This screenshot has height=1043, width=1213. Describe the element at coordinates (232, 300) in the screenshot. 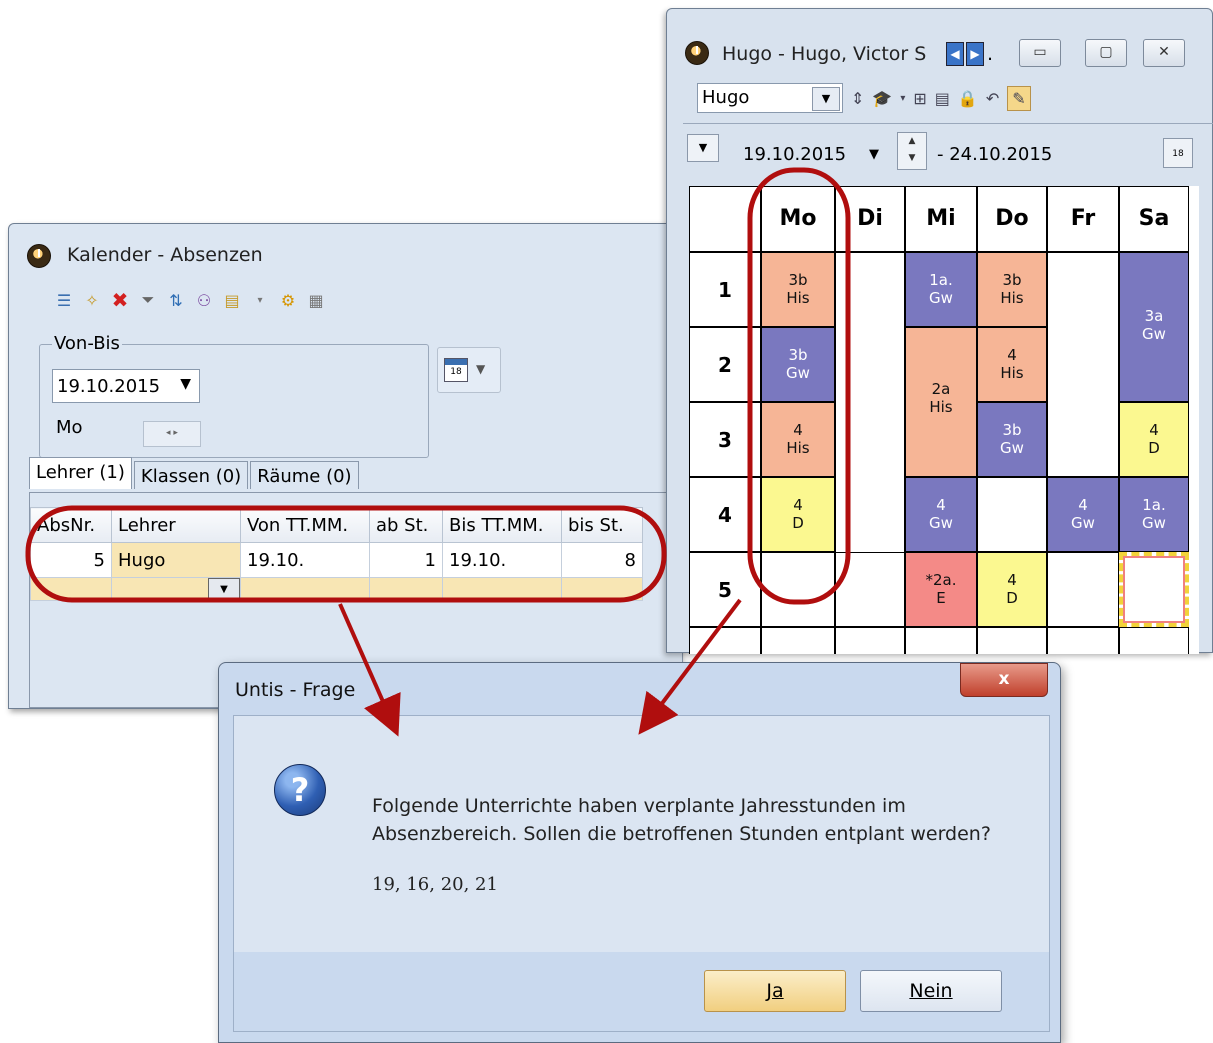

I see `report-icon: ▤` at that location.